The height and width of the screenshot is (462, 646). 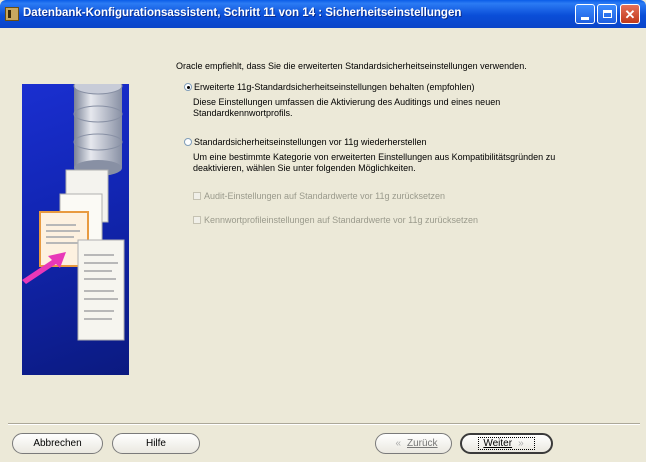 I want to click on next-button: Weiter », so click(x=506, y=443).